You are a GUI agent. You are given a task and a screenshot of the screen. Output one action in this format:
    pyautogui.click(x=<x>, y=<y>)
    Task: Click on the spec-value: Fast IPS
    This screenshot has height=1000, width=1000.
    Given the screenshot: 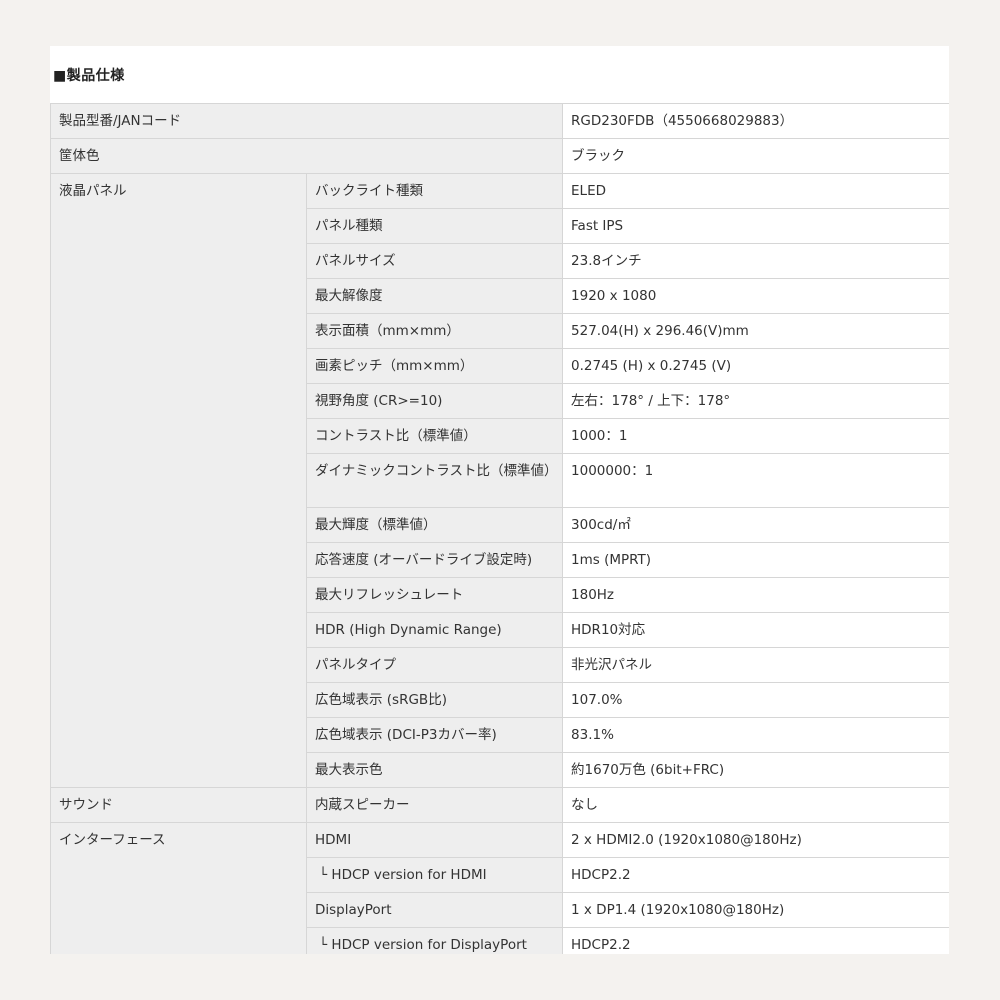 What is the action you would take?
    pyautogui.click(x=755, y=226)
    